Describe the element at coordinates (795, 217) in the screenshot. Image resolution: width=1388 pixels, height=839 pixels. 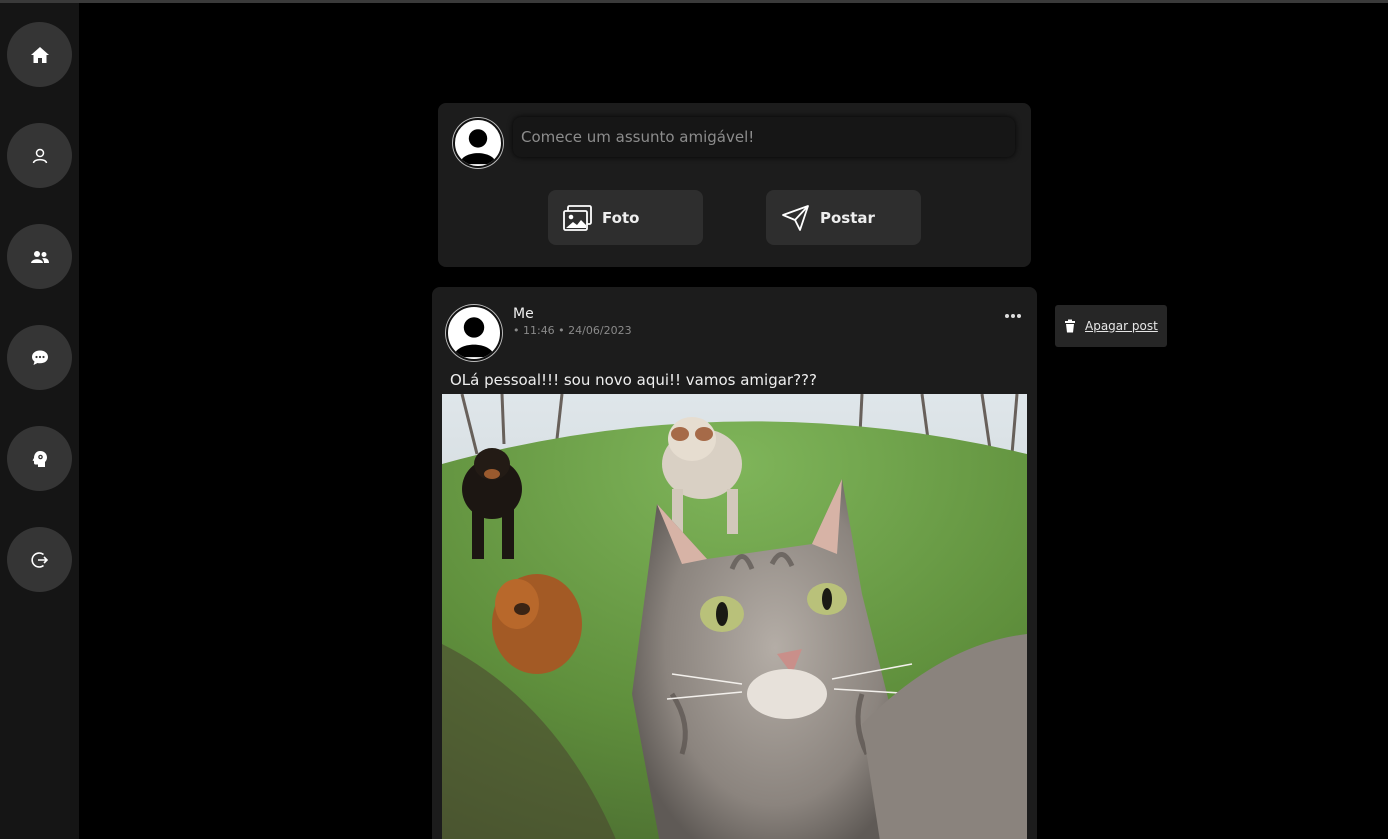
I see `send-icon` at that location.